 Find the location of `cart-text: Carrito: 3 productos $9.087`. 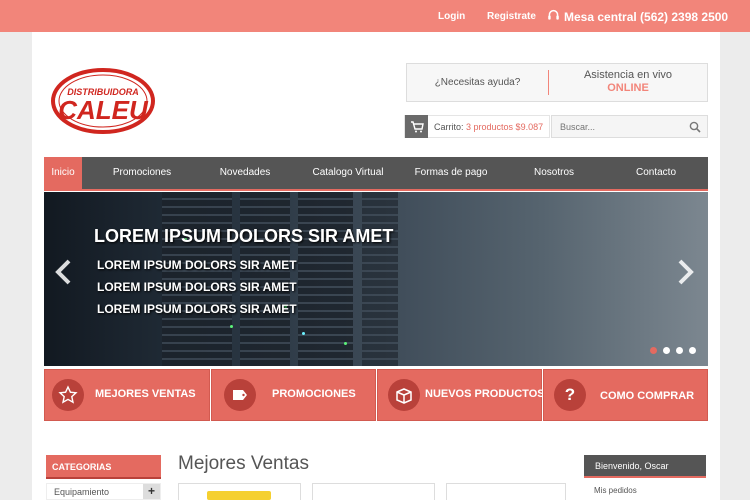

cart-text: Carrito: 3 productos $9.087 is located at coordinates (488, 127).